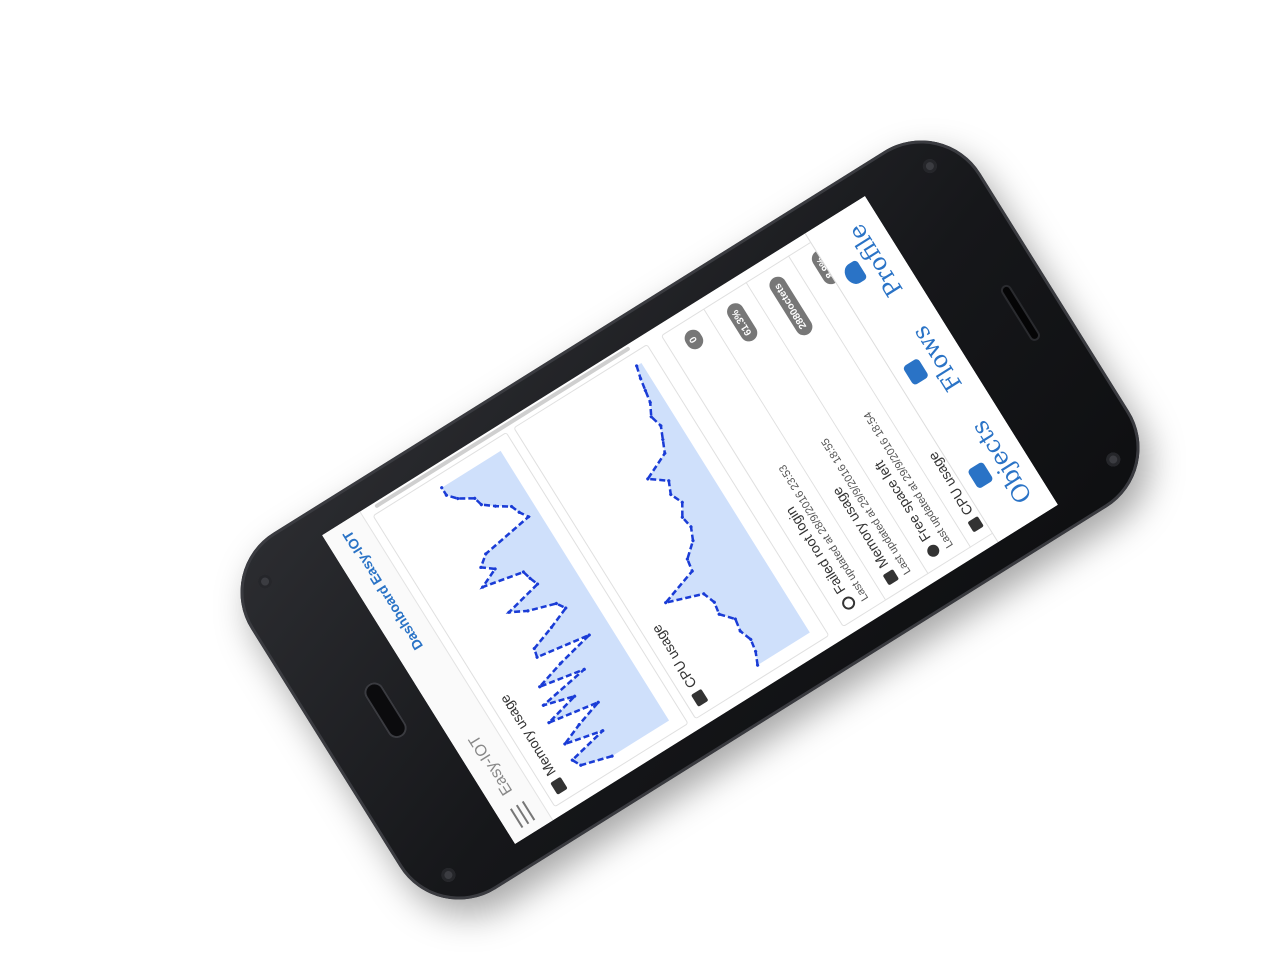  I want to click on cloud-icon, so click(933, 551).